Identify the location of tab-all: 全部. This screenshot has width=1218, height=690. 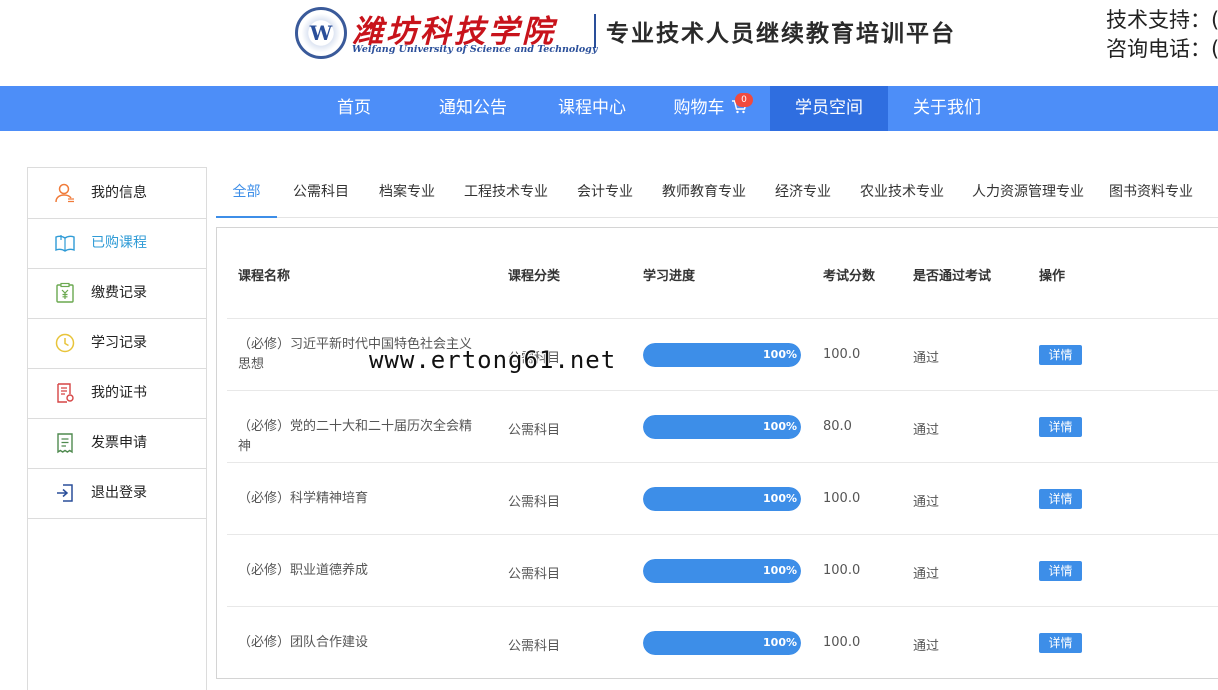
(246, 192).